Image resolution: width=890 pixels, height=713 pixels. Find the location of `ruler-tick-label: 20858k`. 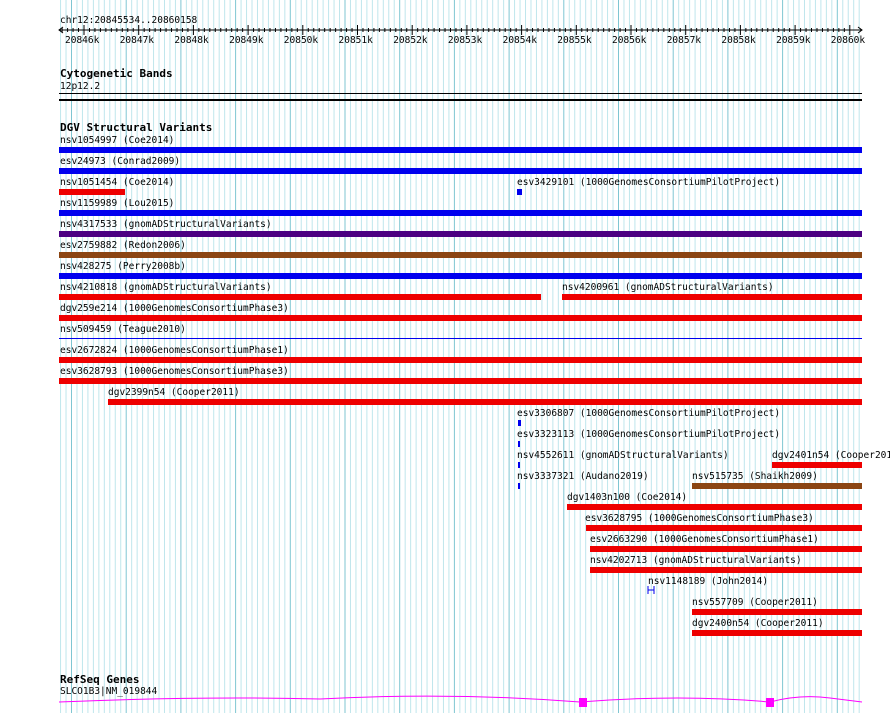

ruler-tick-label: 20858k is located at coordinates (738, 40).